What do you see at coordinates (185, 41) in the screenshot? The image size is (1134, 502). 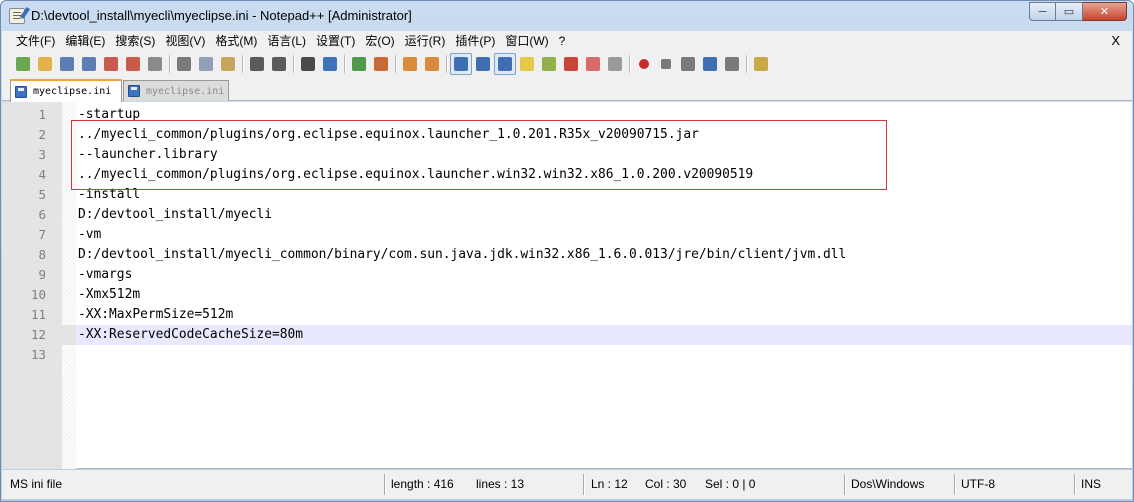 I see `menu-view: 视图(V)` at bounding box center [185, 41].